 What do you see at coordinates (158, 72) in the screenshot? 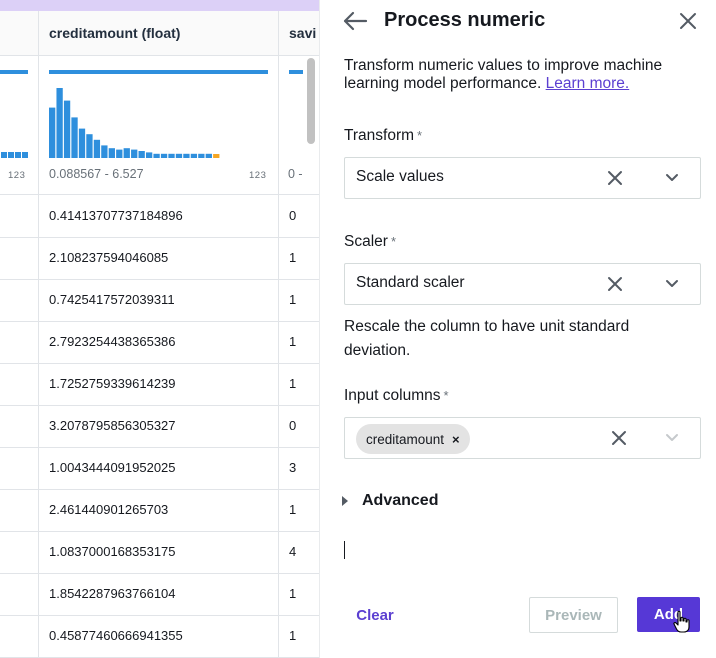
I see `column-topbar` at bounding box center [158, 72].